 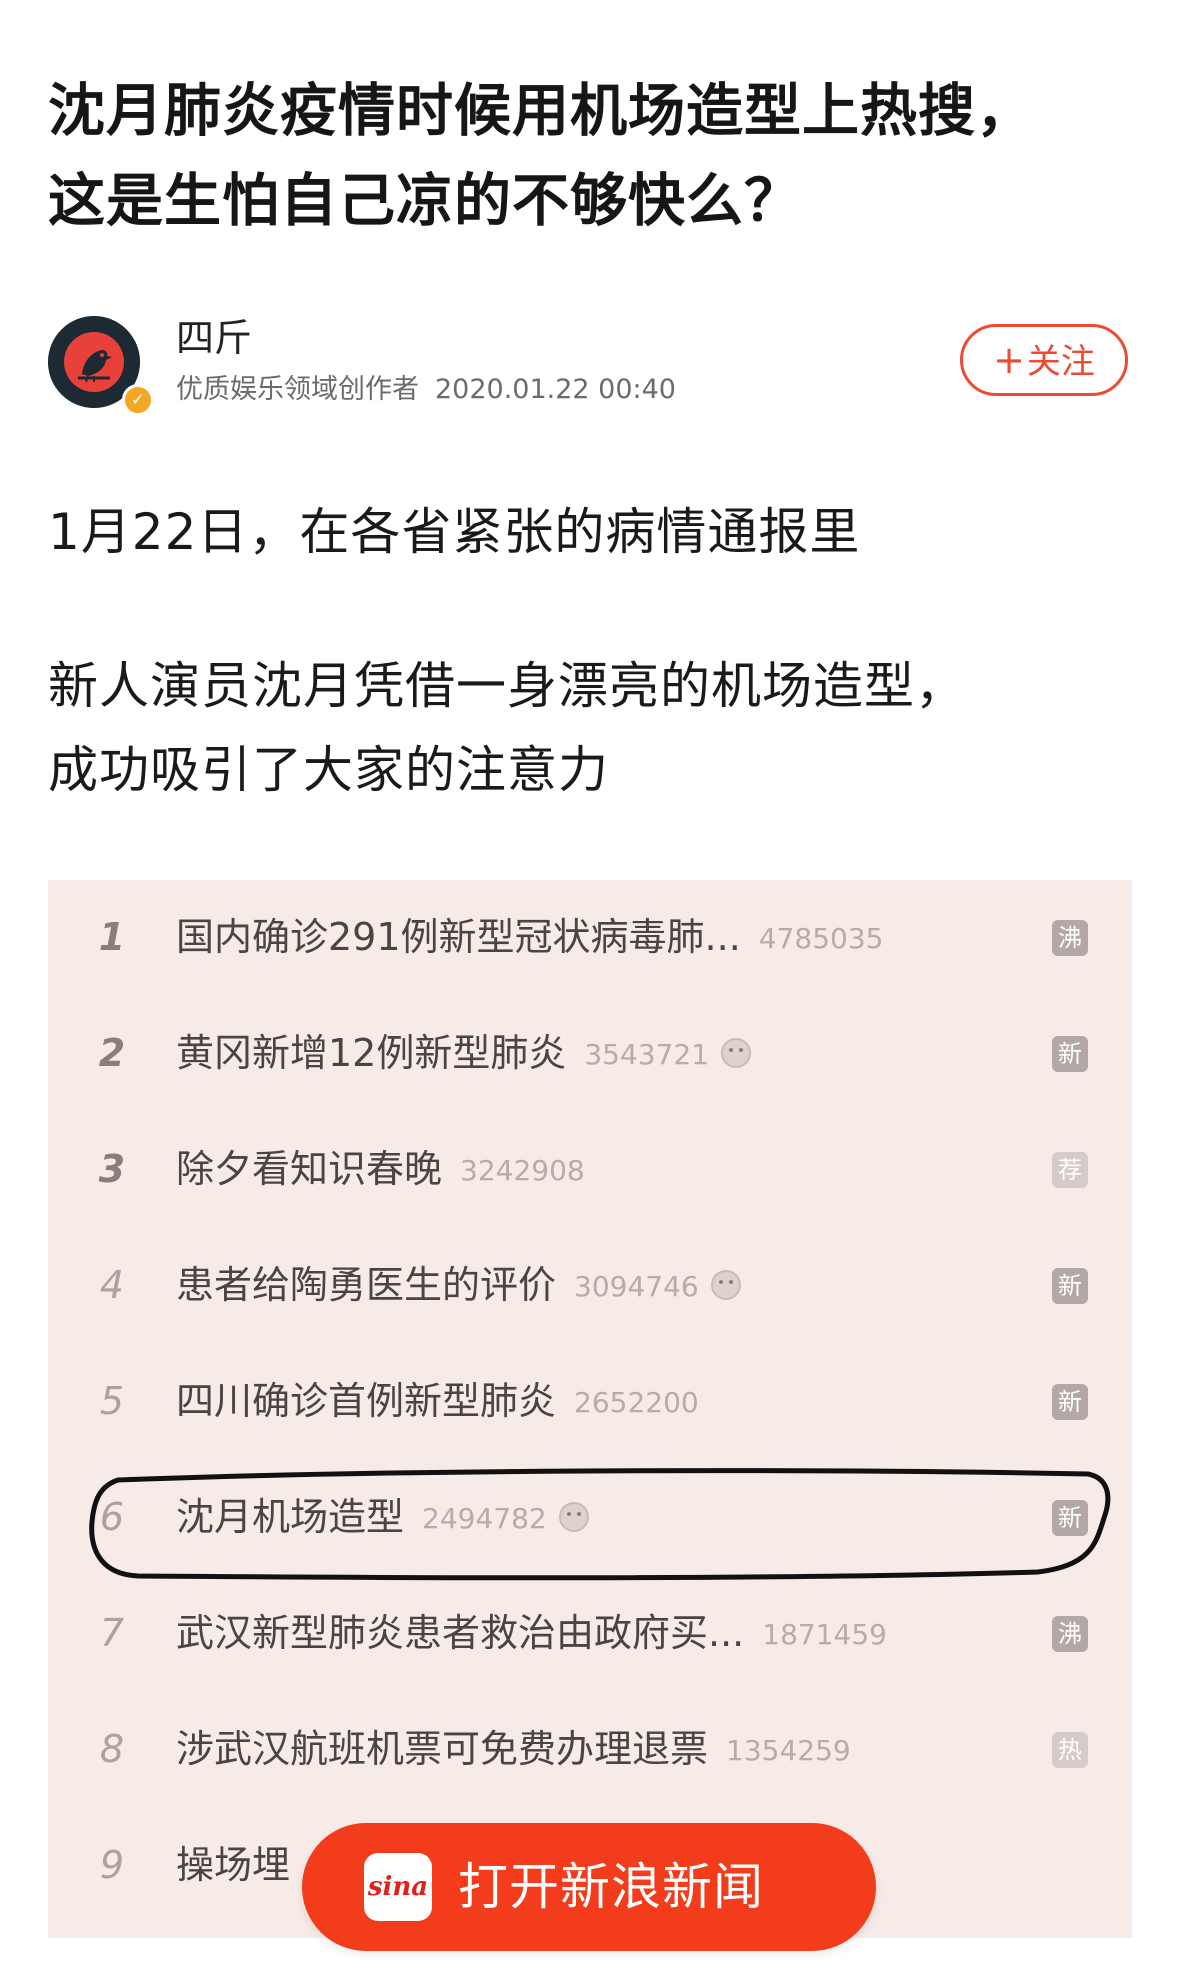 What do you see at coordinates (366, 1401) in the screenshot?
I see `hot-search-topic: 四川确诊首例新型肺炎` at bounding box center [366, 1401].